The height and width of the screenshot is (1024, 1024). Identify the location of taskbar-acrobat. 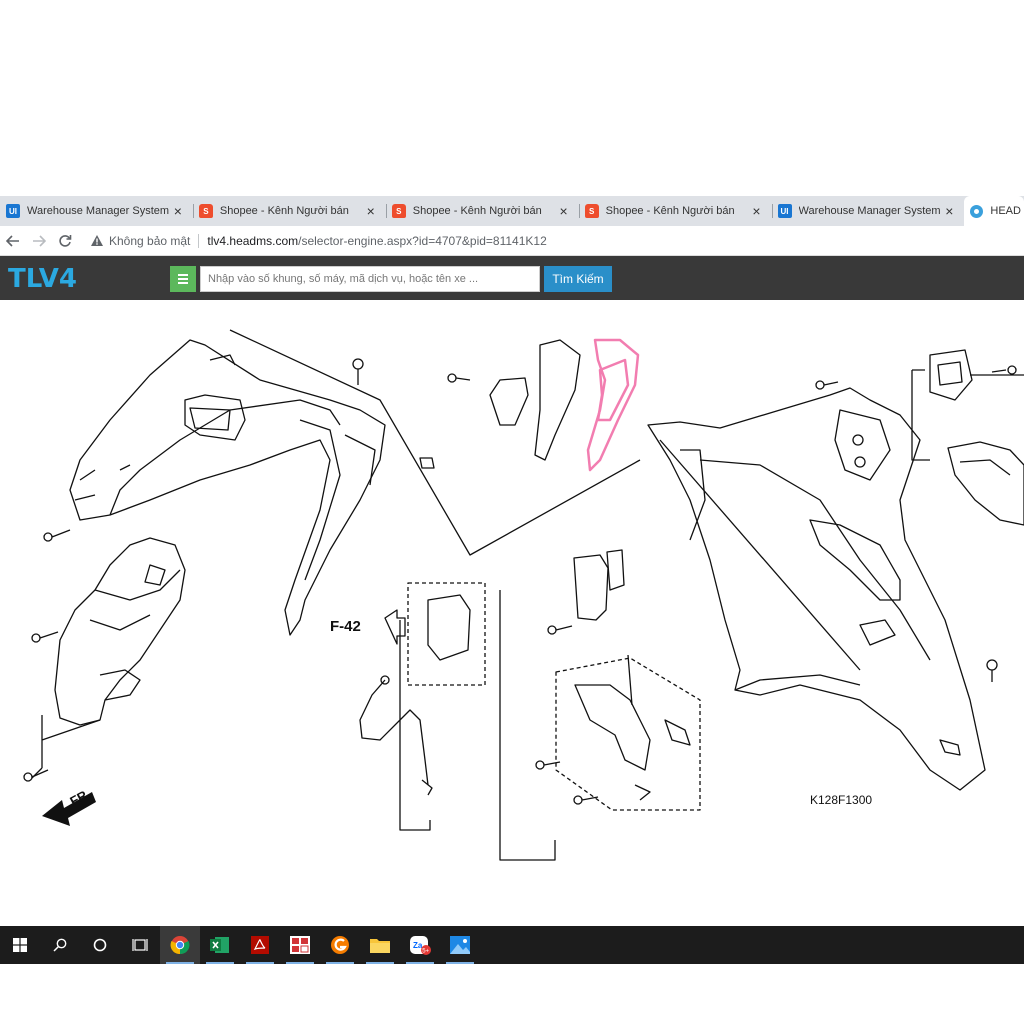
(260, 945).